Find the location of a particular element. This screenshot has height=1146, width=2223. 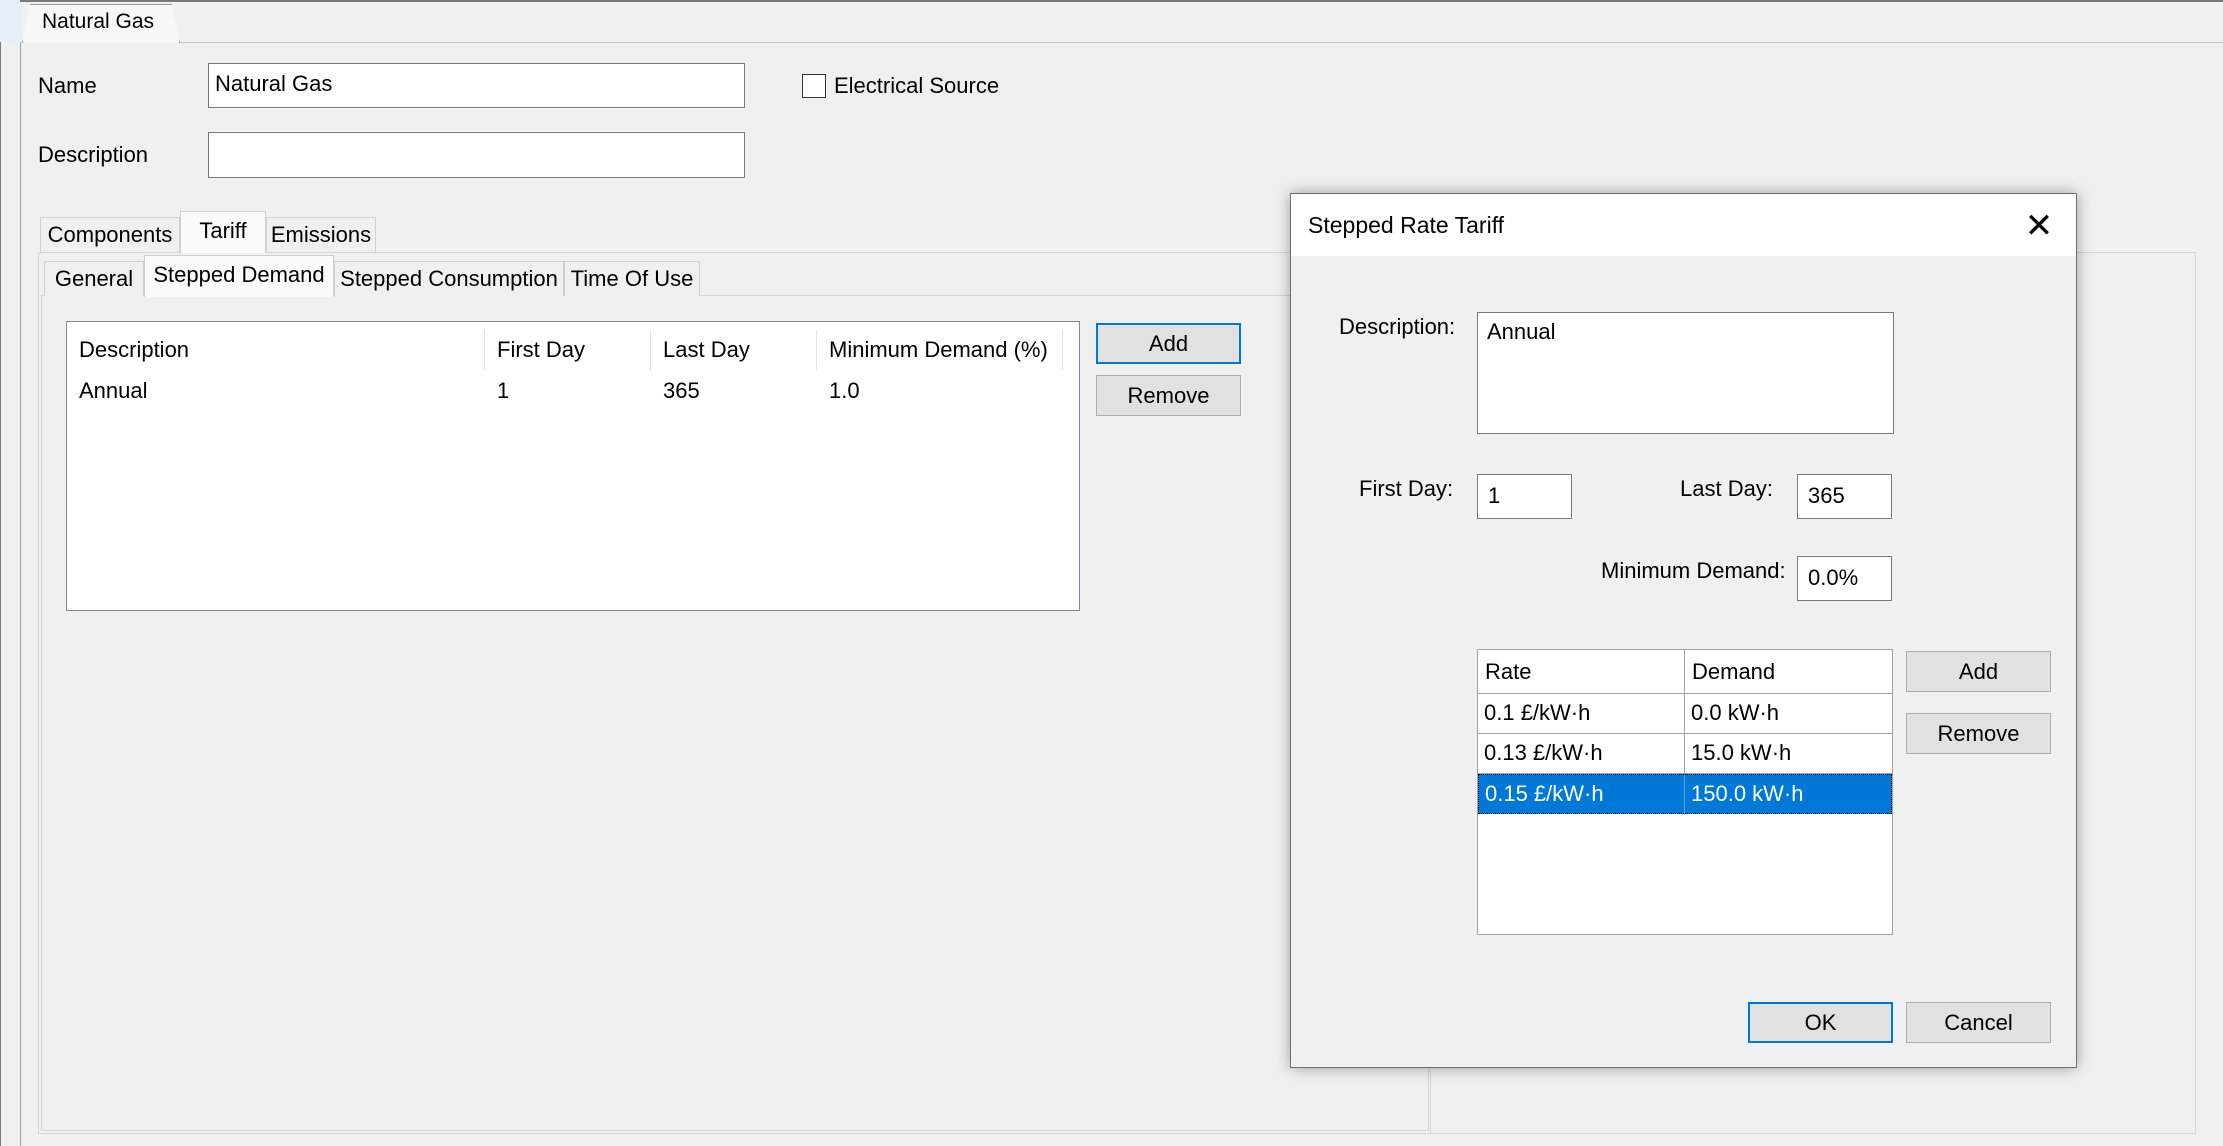

description-field is located at coordinates (476, 155).